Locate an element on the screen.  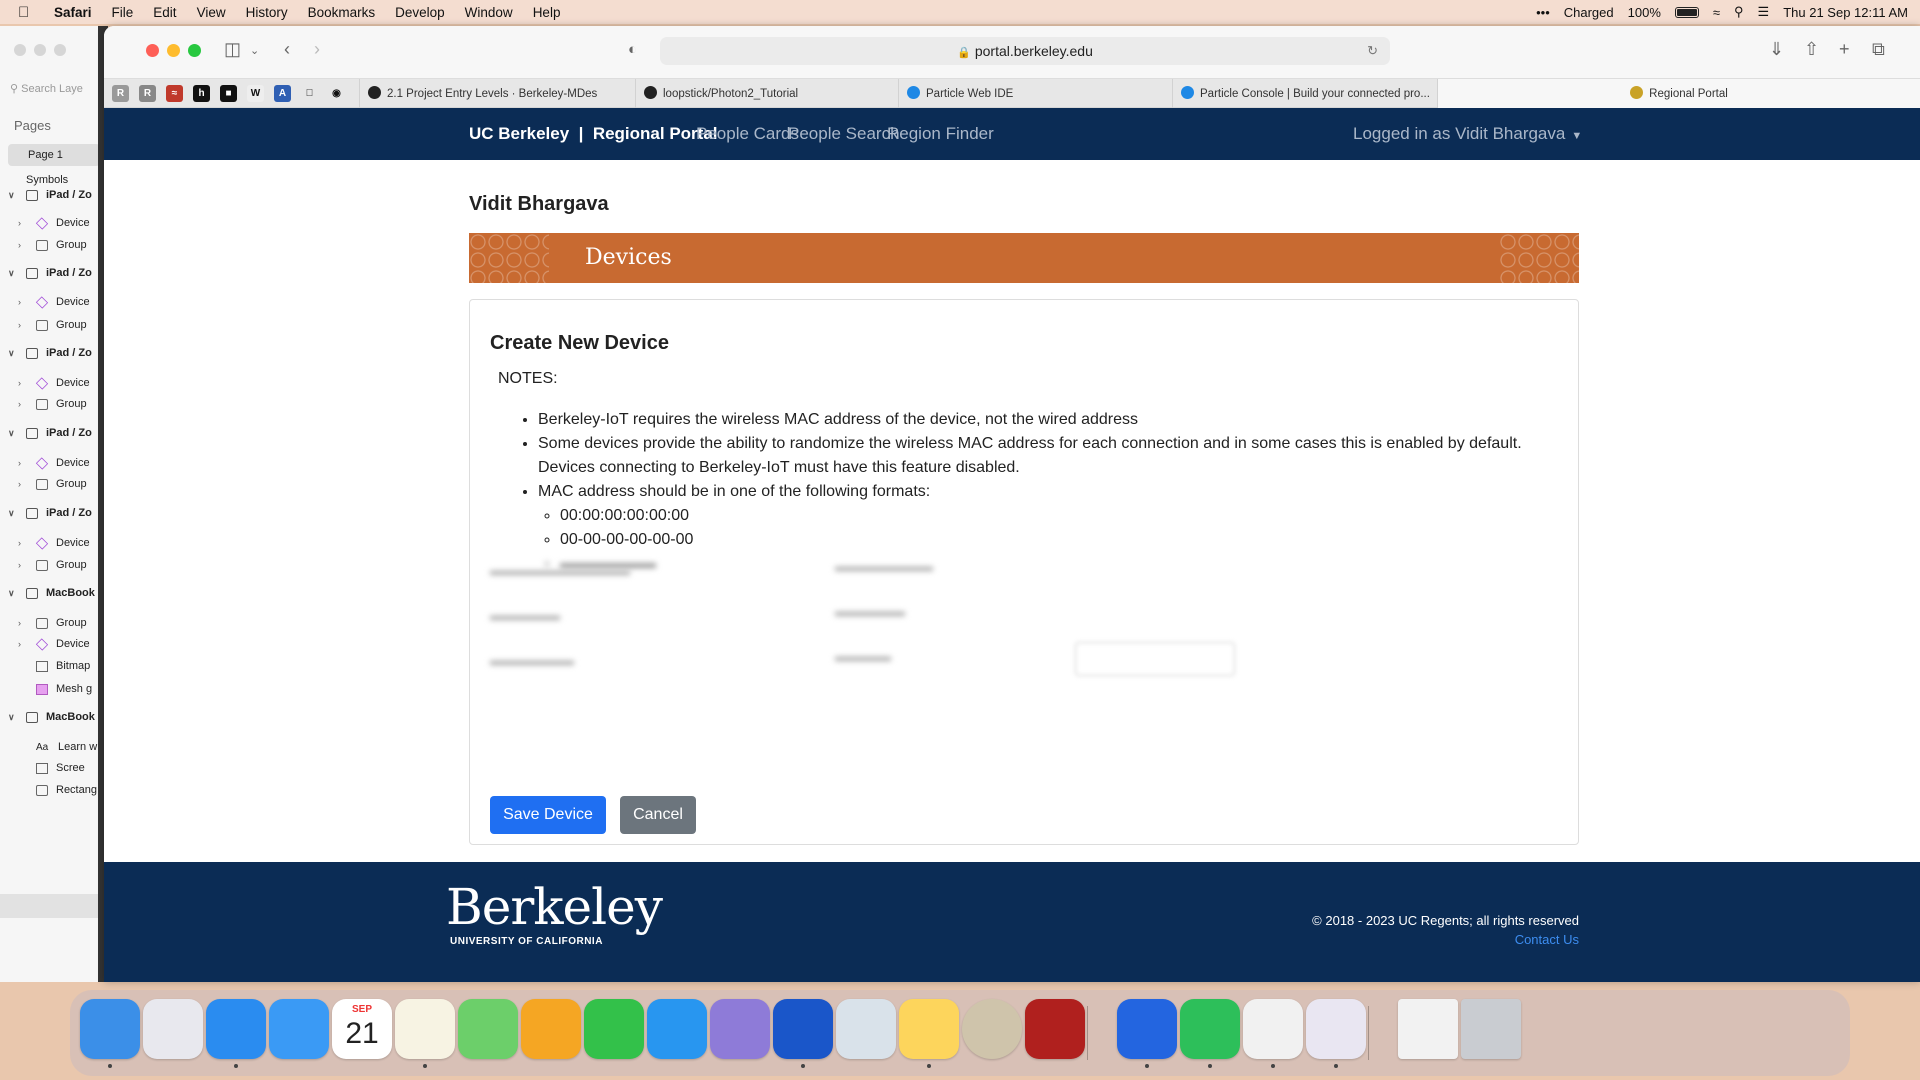
document-icon is located at coordinates (1428, 1029).